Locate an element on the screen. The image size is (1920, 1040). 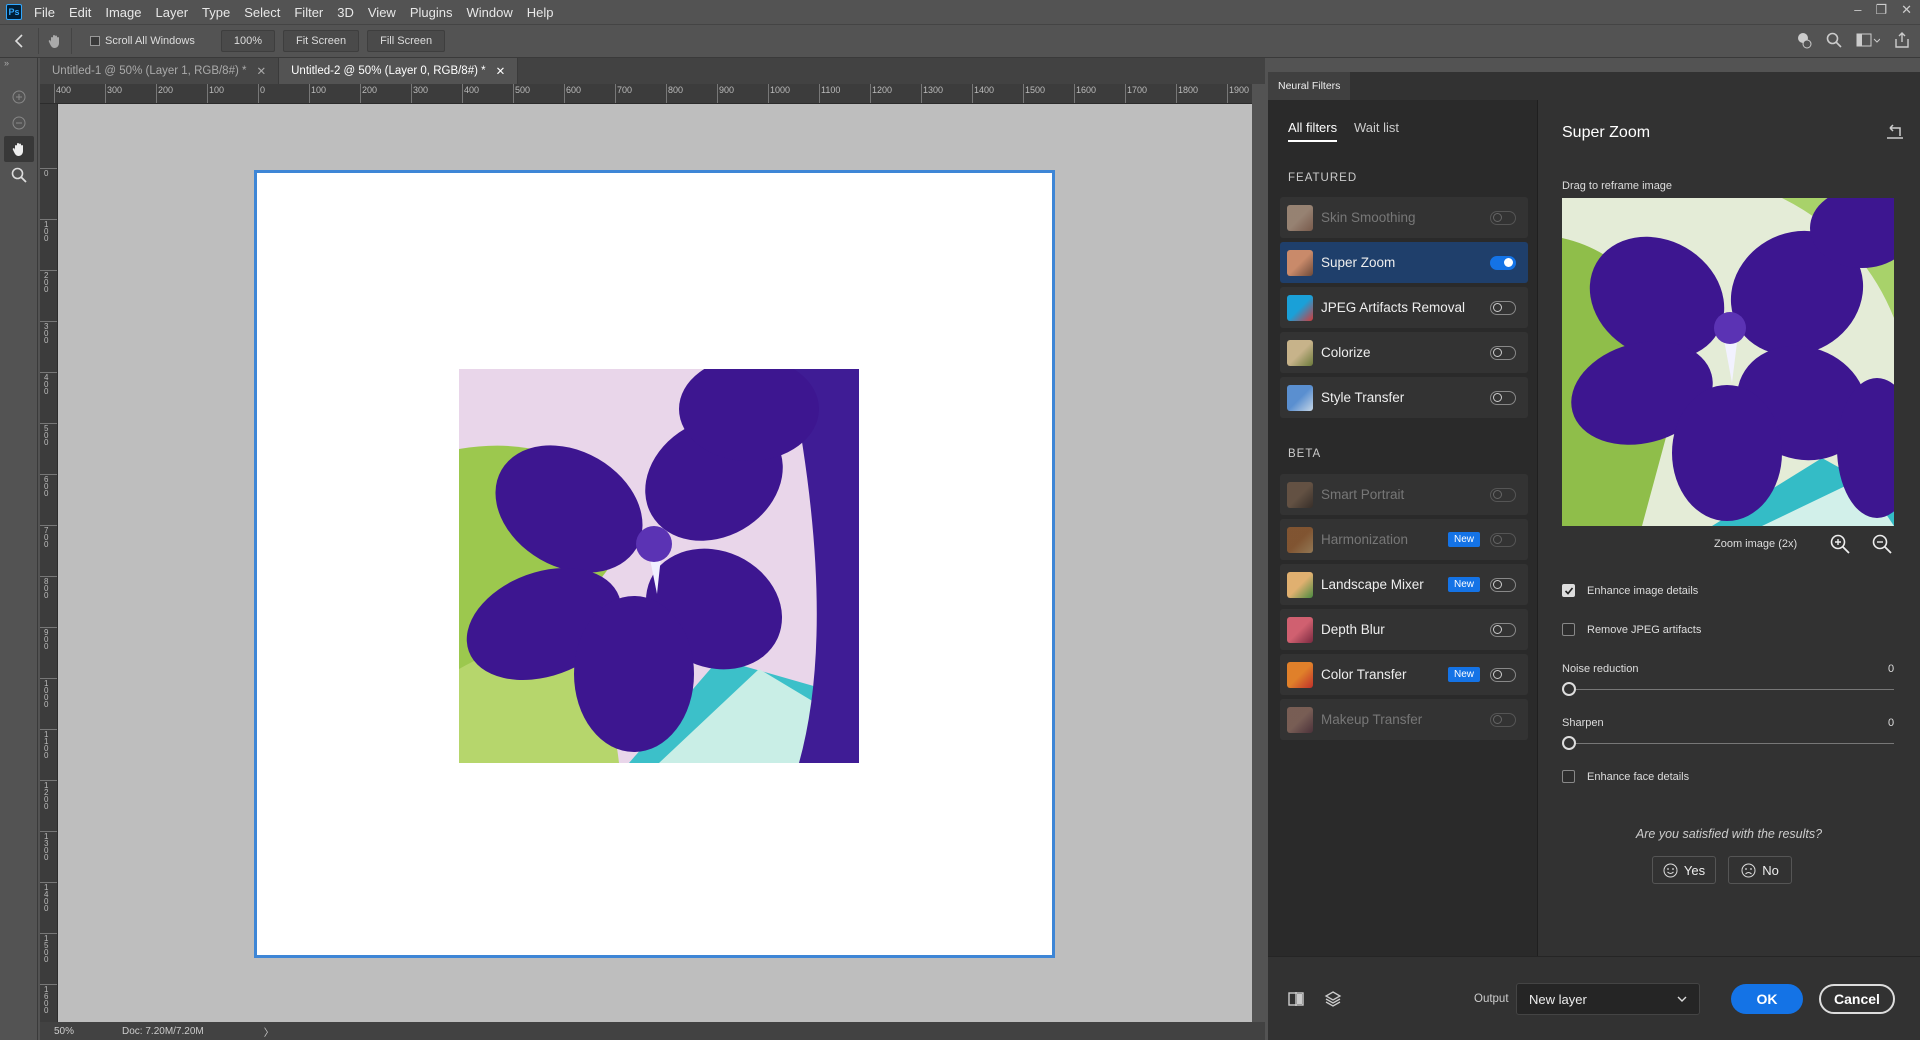
zoom-level: 50% is located at coordinates (64, 1031).